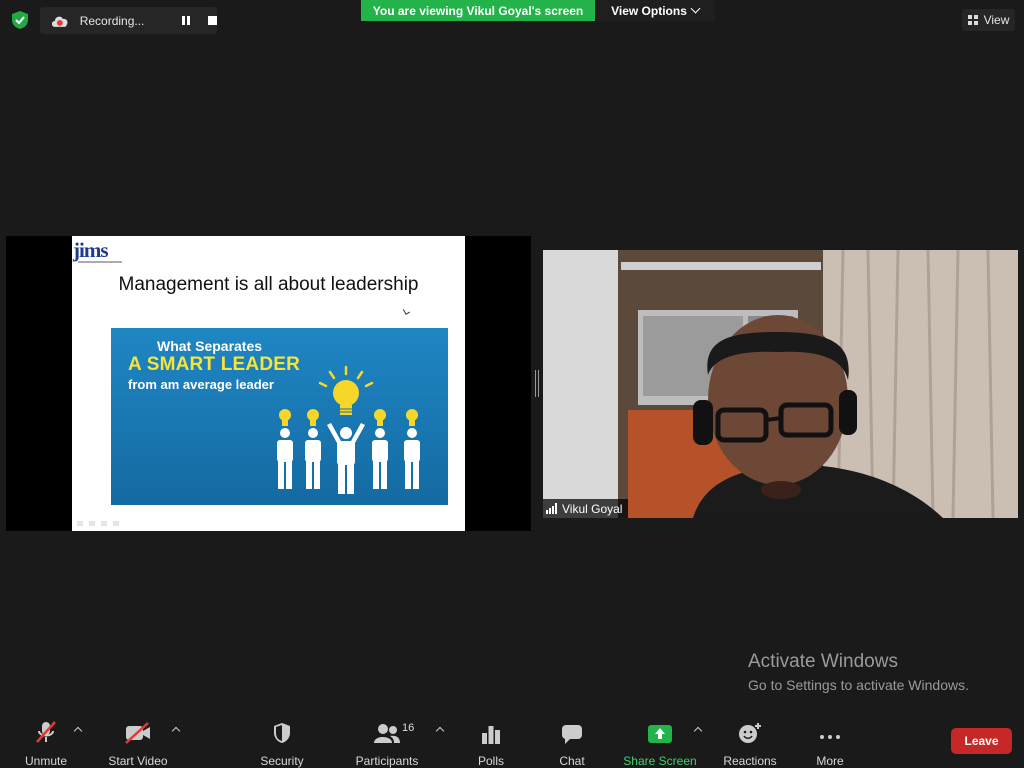 This screenshot has width=1024, height=768. I want to click on view-button-label: View, so click(996, 20).